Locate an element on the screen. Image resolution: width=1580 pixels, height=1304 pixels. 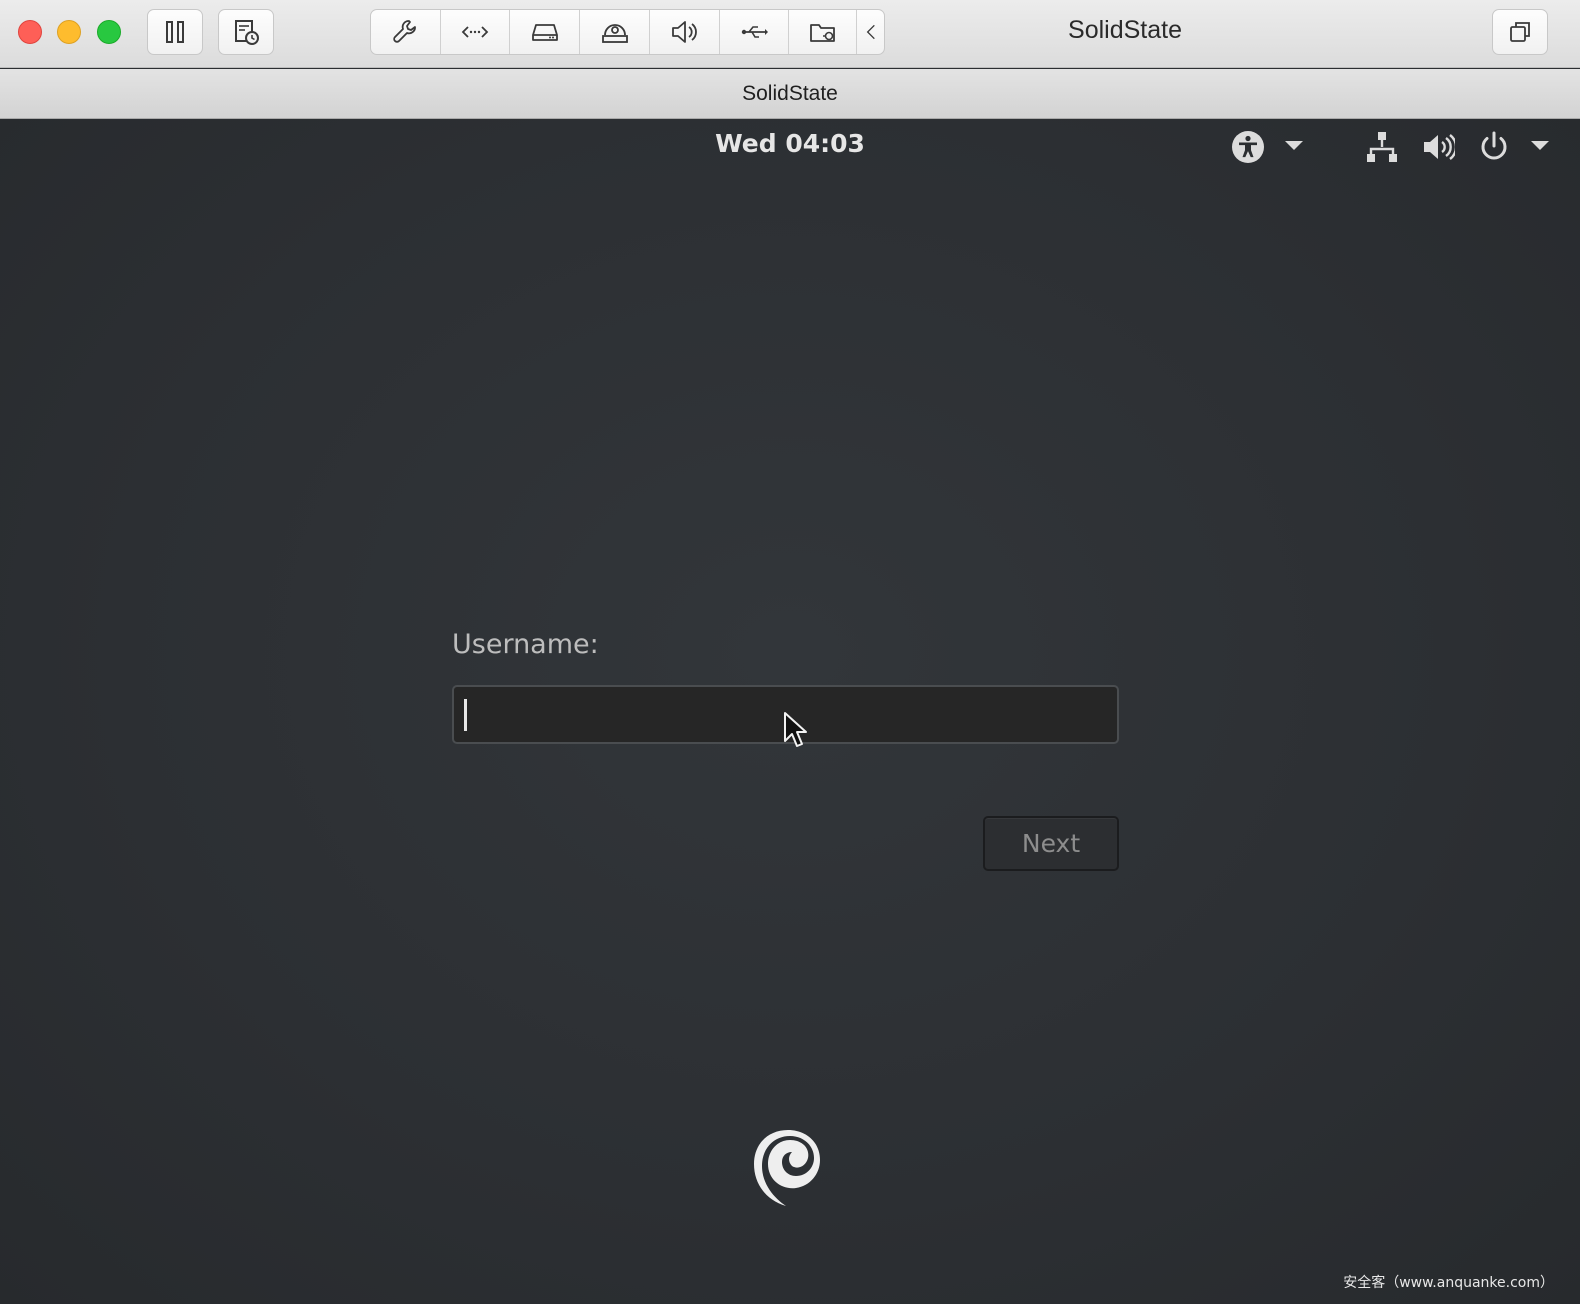
power-icon is located at coordinates (1494, 145).